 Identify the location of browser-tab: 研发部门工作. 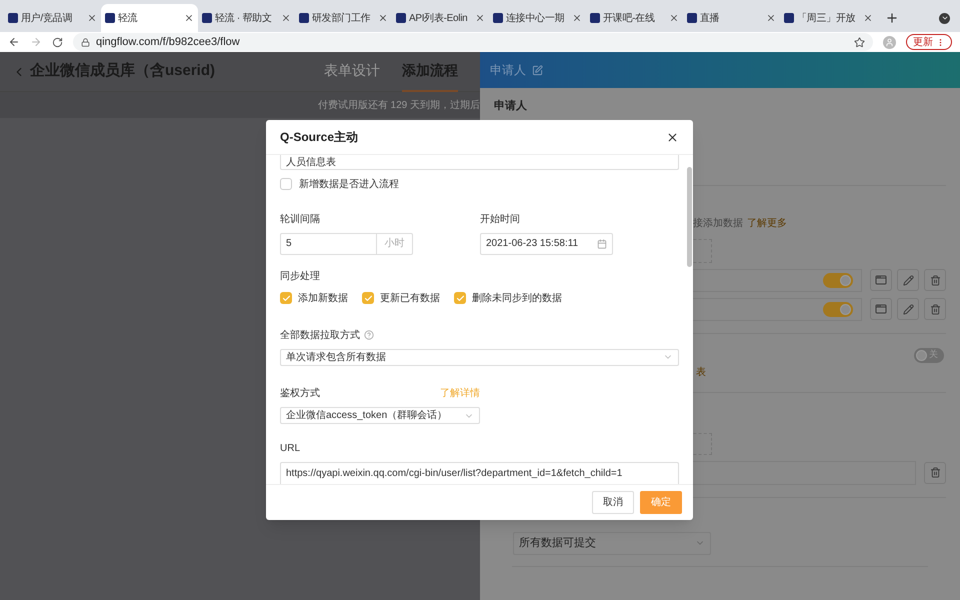
(343, 18).